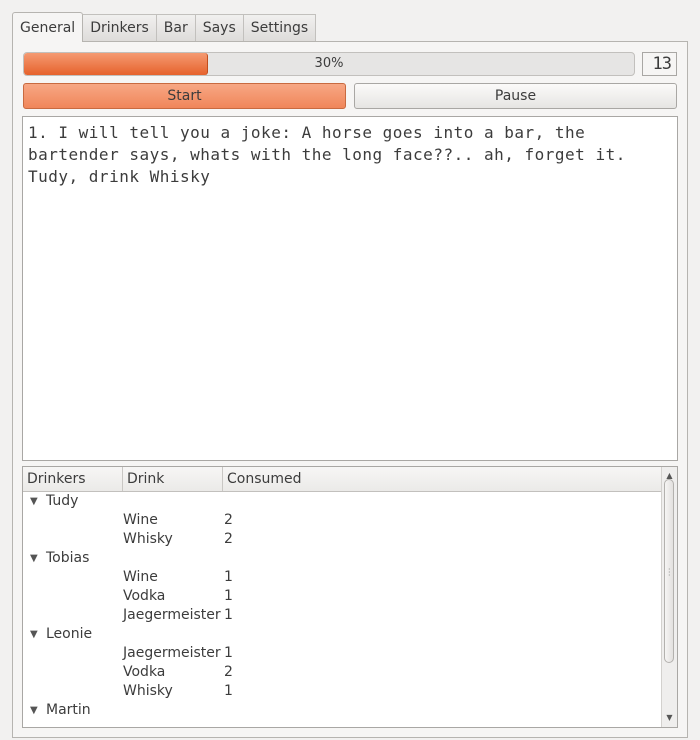  What do you see at coordinates (184, 96) in the screenshot?
I see `start-button: Start` at bounding box center [184, 96].